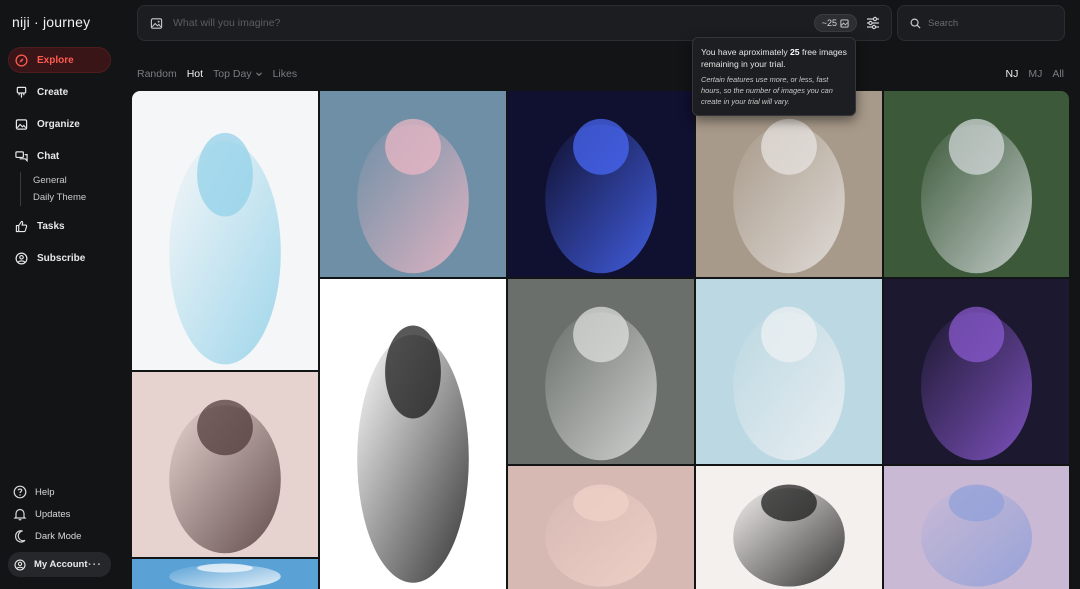 The width and height of the screenshot is (1080, 589). Describe the element at coordinates (976, 371) in the screenshot. I see `gallery-image-dark-bear-with-lightning` at that location.